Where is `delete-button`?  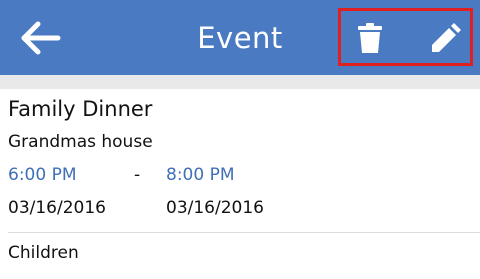
delete-button is located at coordinates (370, 38).